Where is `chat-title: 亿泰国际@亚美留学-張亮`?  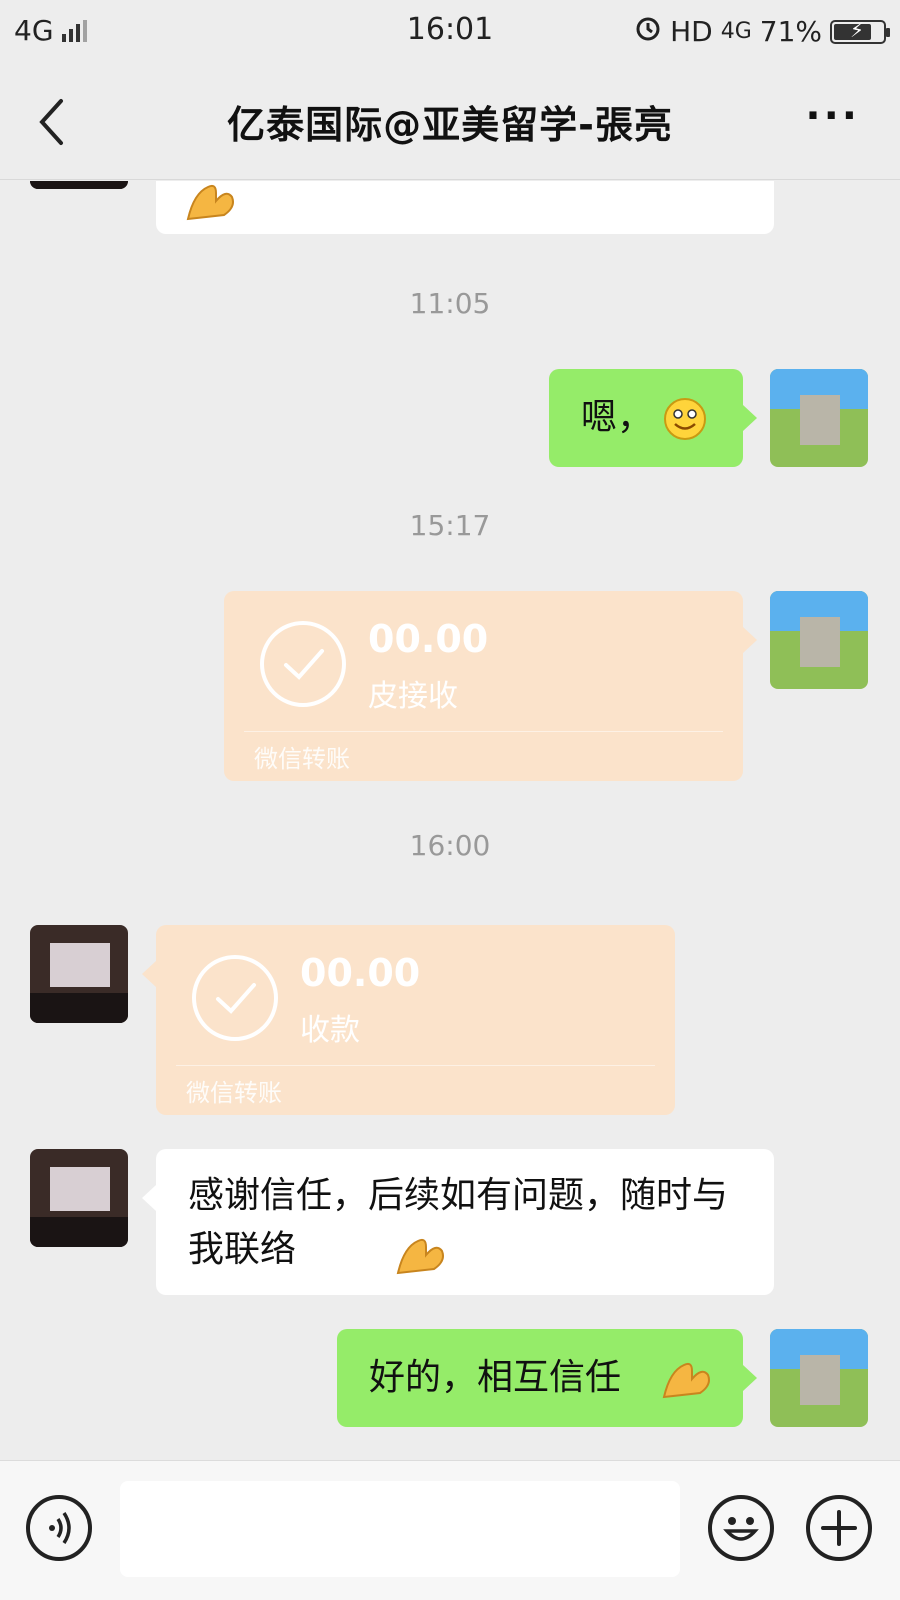
chat-title: 亿泰国际@亚美留学-張亮 is located at coordinates (450, 125).